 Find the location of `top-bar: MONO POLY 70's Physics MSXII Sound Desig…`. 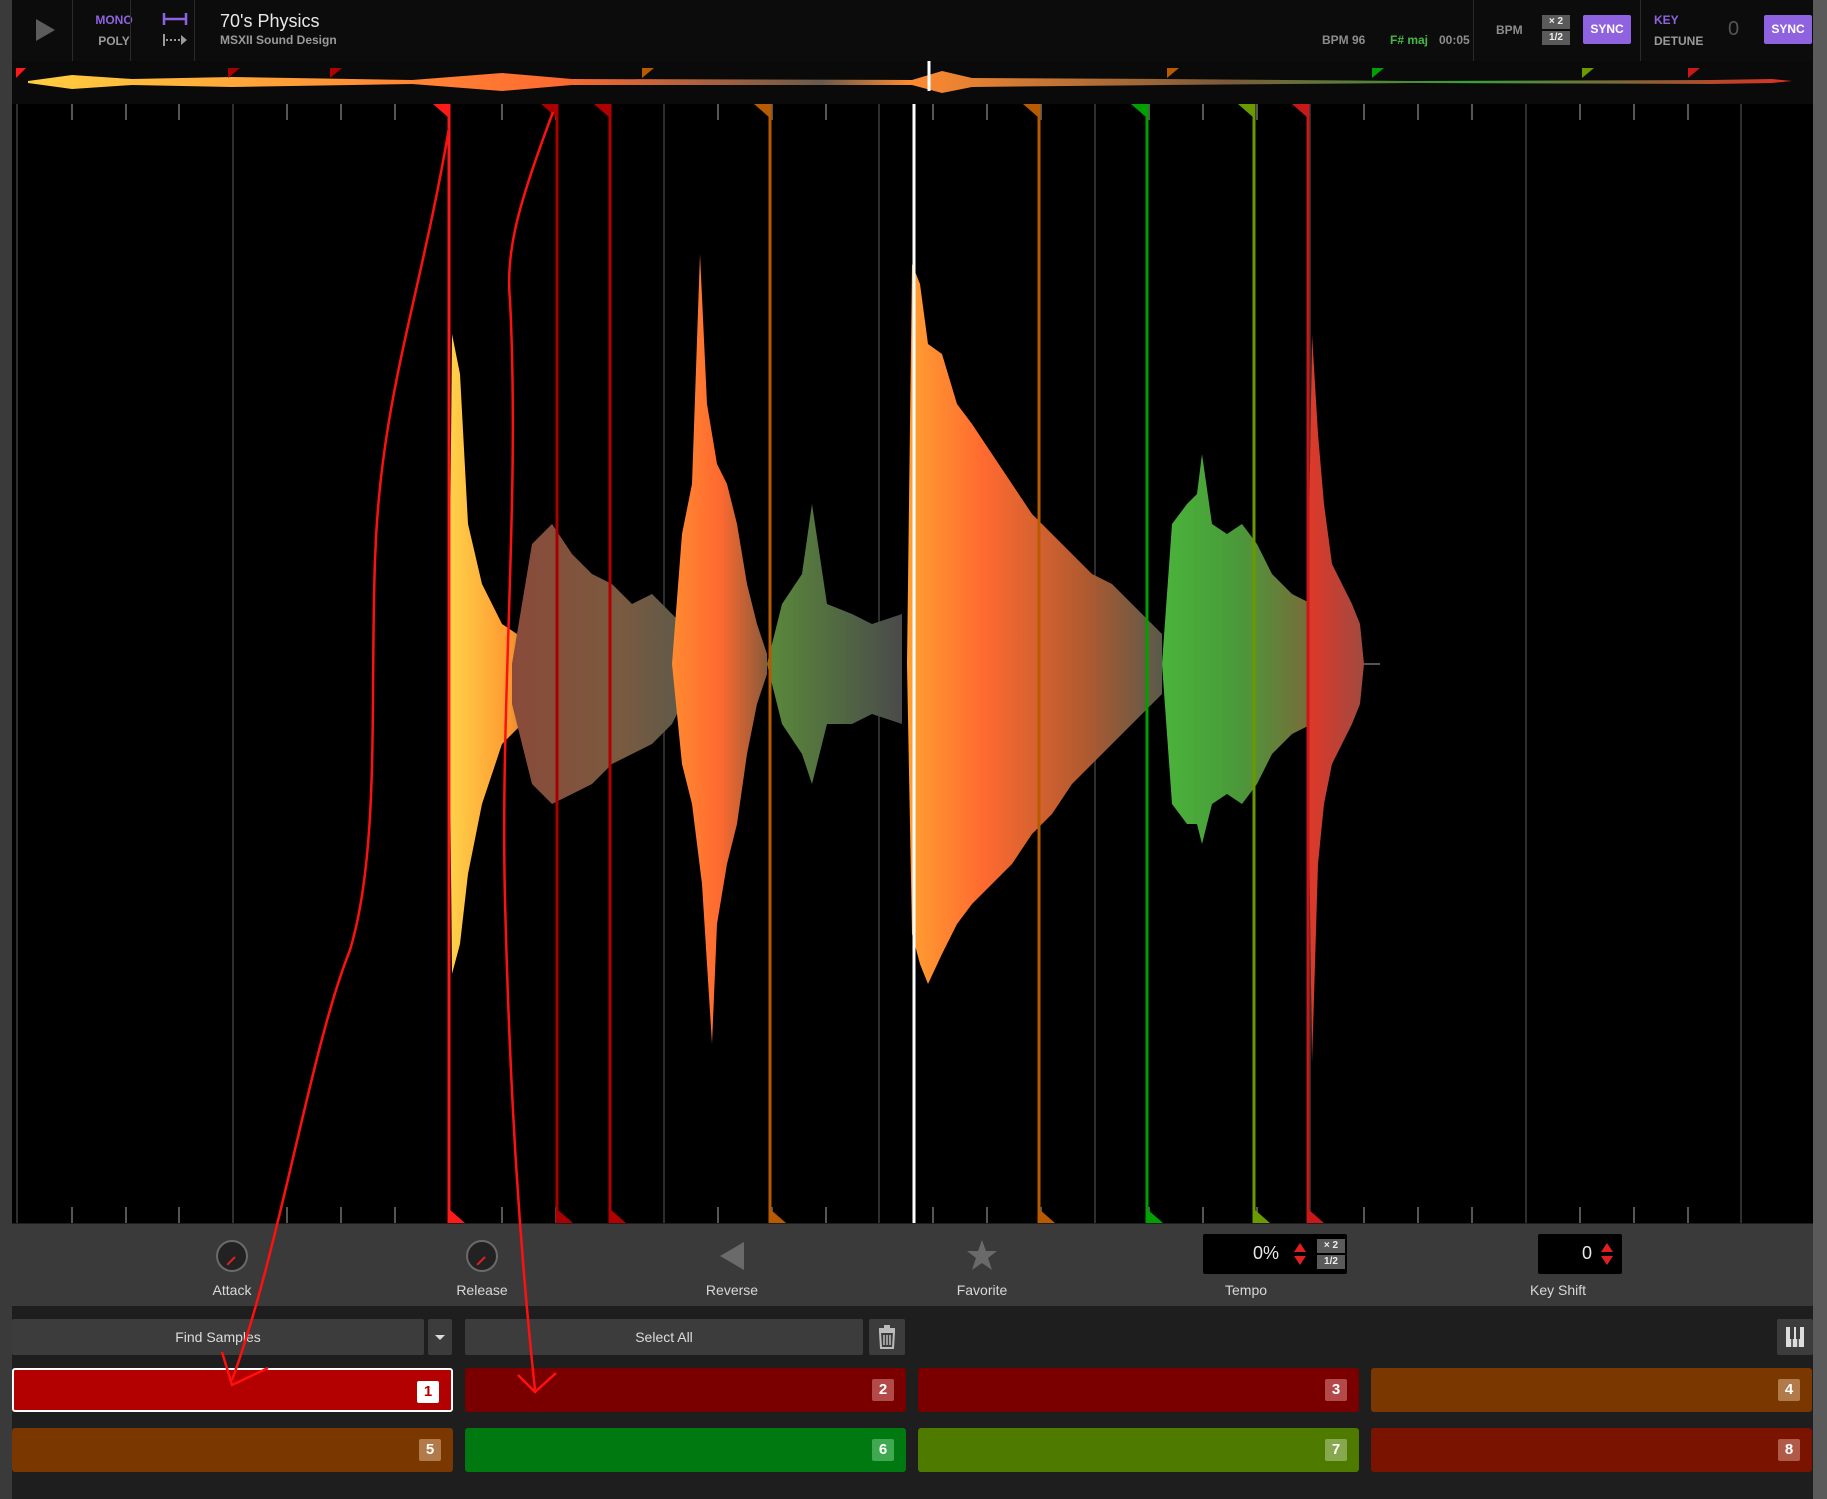

top-bar: MONO POLY 70's Physics MSXII Sound Desig… is located at coordinates (912, 31).